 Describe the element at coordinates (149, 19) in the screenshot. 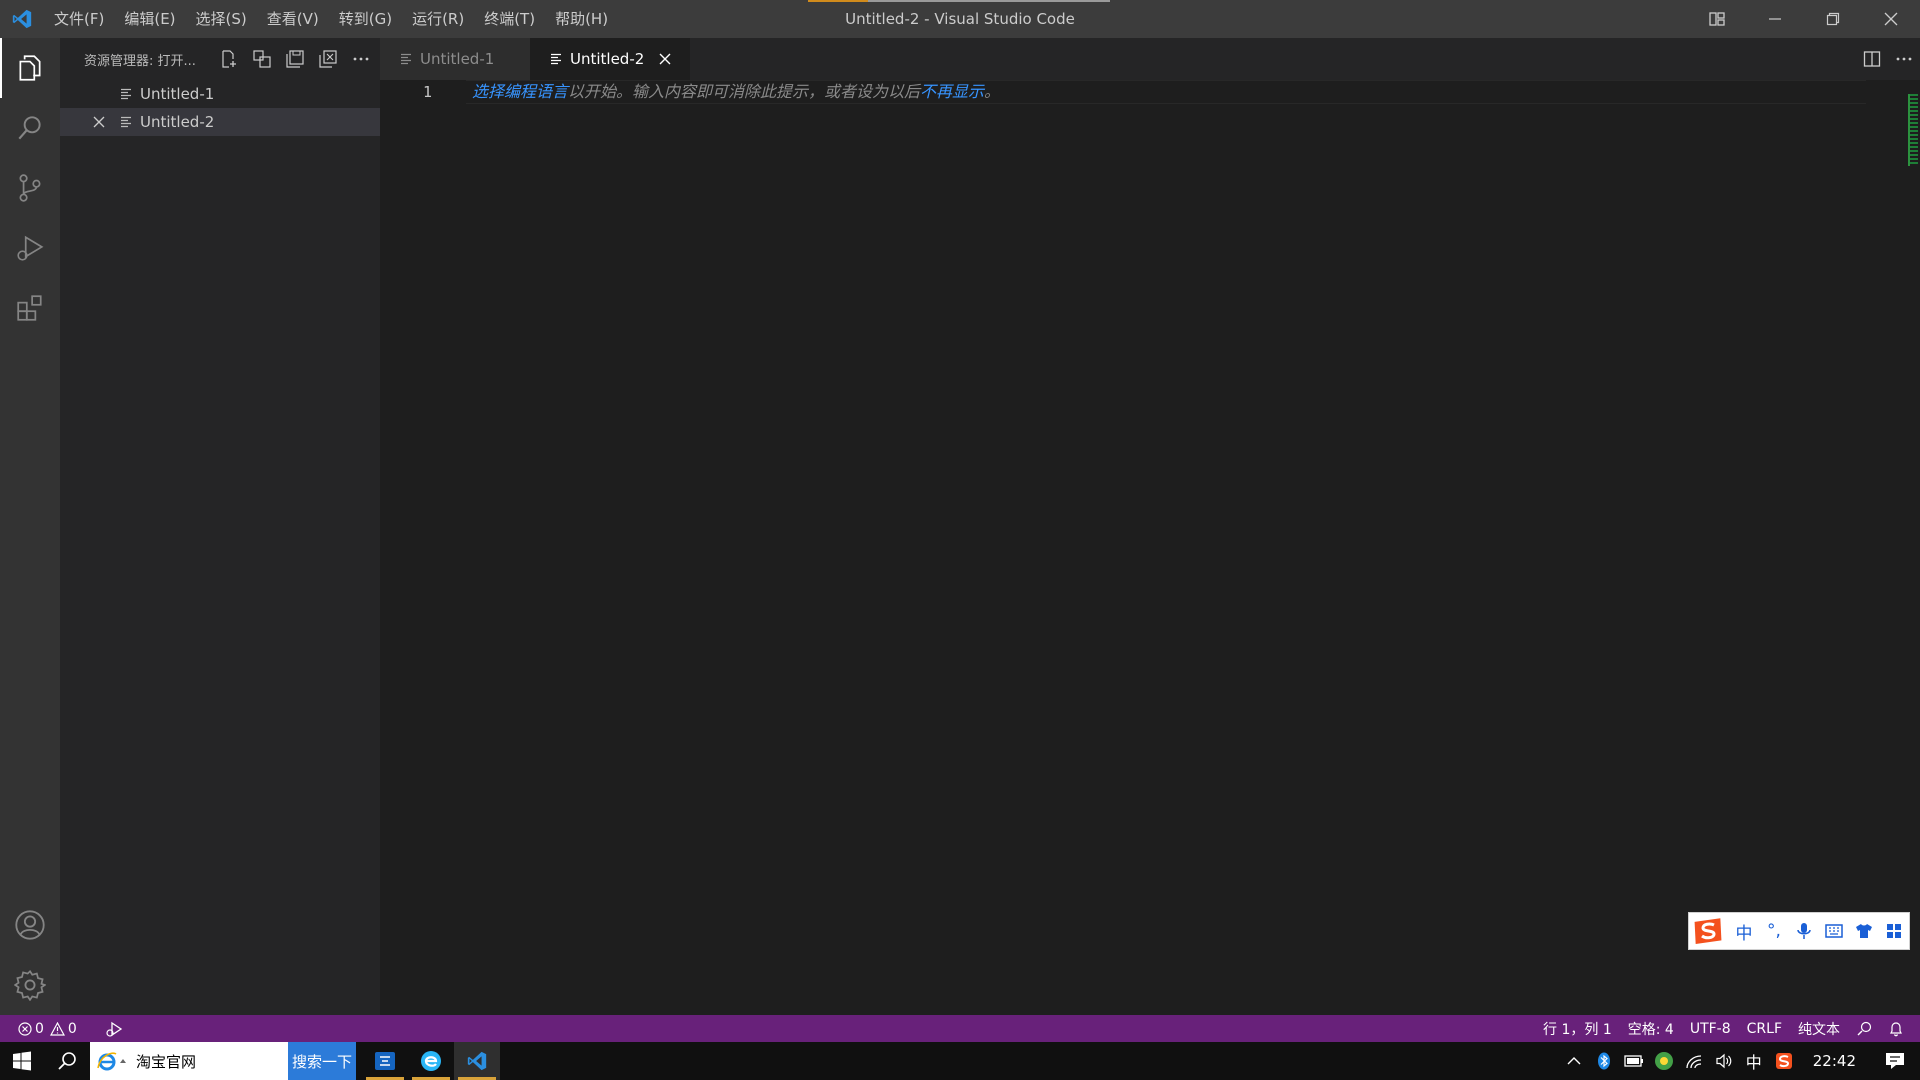

I see `menu-edit: 编辑(E)` at that location.